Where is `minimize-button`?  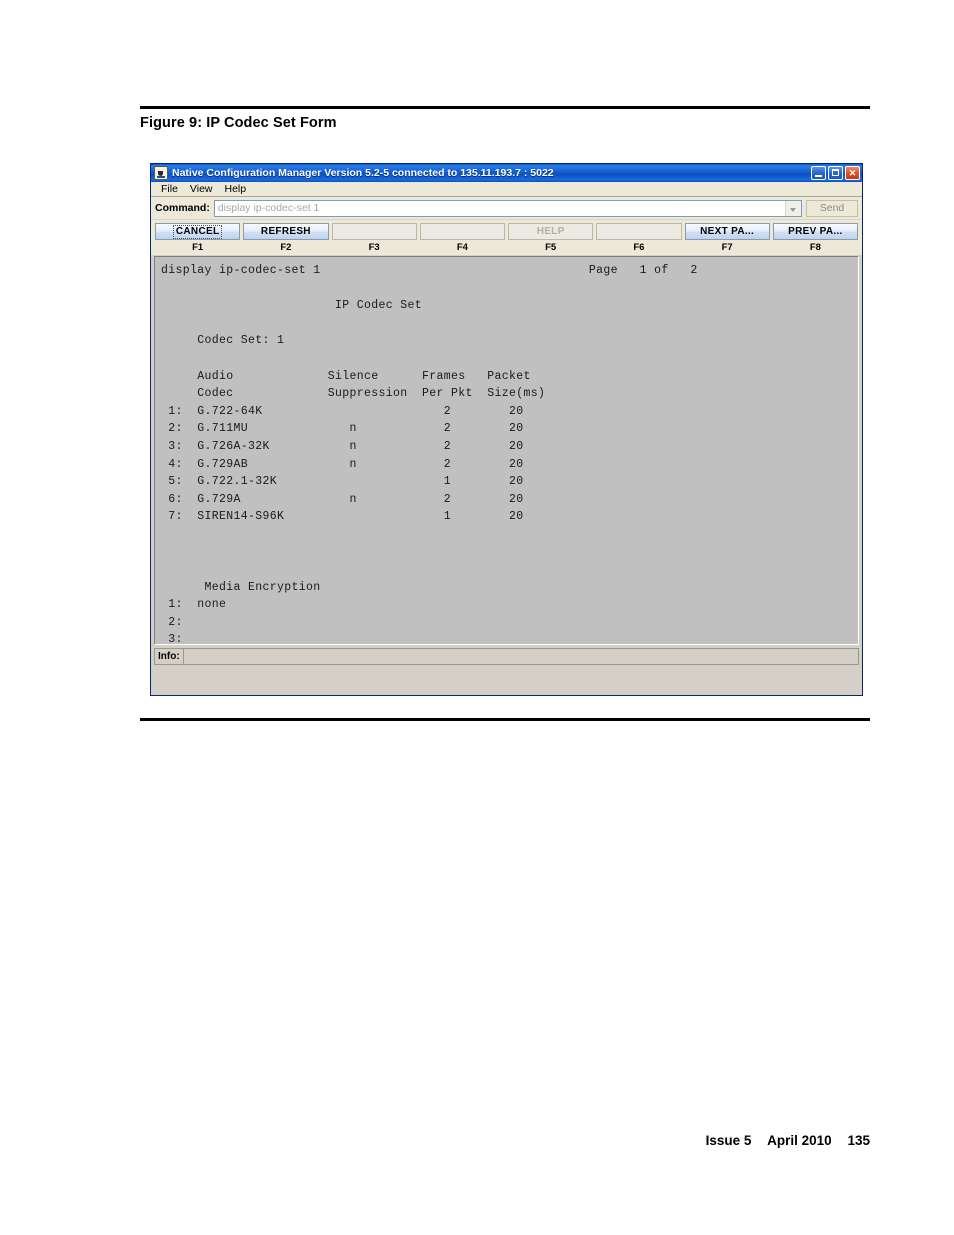 minimize-button is located at coordinates (818, 173).